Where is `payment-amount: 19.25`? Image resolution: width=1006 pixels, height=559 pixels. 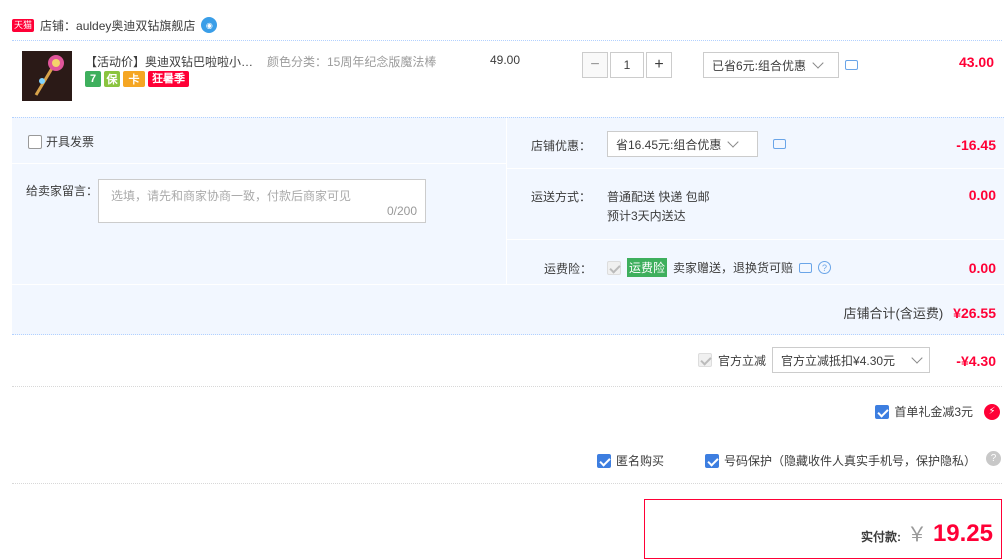
payment-amount: 19.25 is located at coordinates (962, 533).